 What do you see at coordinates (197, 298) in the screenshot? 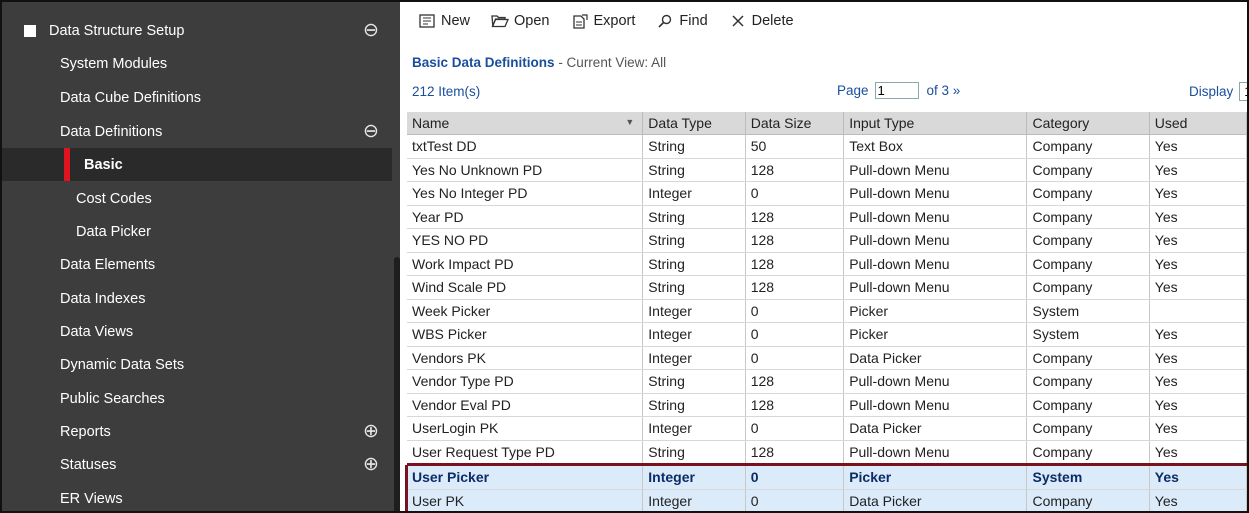
I see `sidebar-item: Data Indexes` at bounding box center [197, 298].